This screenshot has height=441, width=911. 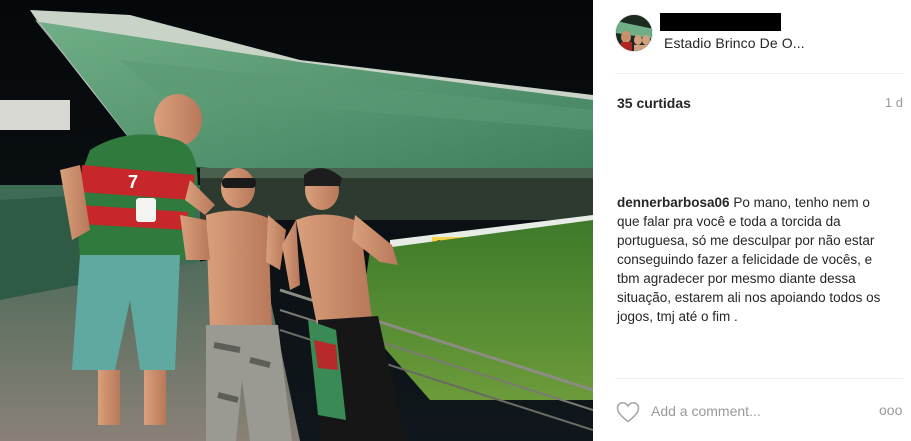 I want to click on more-options-ellipsis-icon: ooo, so click(x=890, y=410).